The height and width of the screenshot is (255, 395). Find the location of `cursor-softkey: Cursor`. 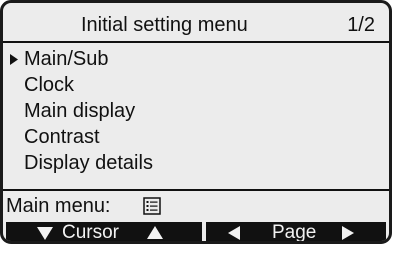

cursor-softkey: Cursor is located at coordinates (104, 232).